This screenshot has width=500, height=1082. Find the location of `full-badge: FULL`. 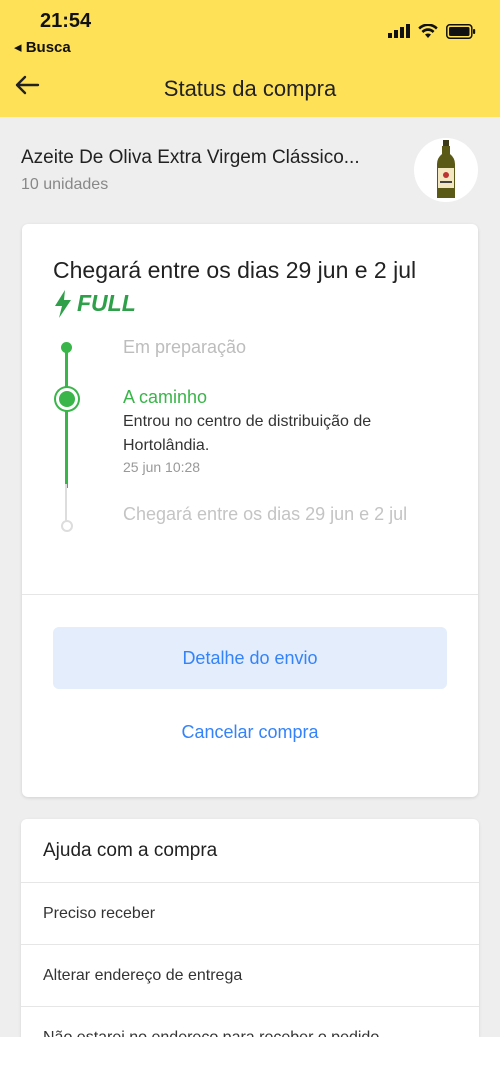

full-badge: FULL is located at coordinates (94, 303).